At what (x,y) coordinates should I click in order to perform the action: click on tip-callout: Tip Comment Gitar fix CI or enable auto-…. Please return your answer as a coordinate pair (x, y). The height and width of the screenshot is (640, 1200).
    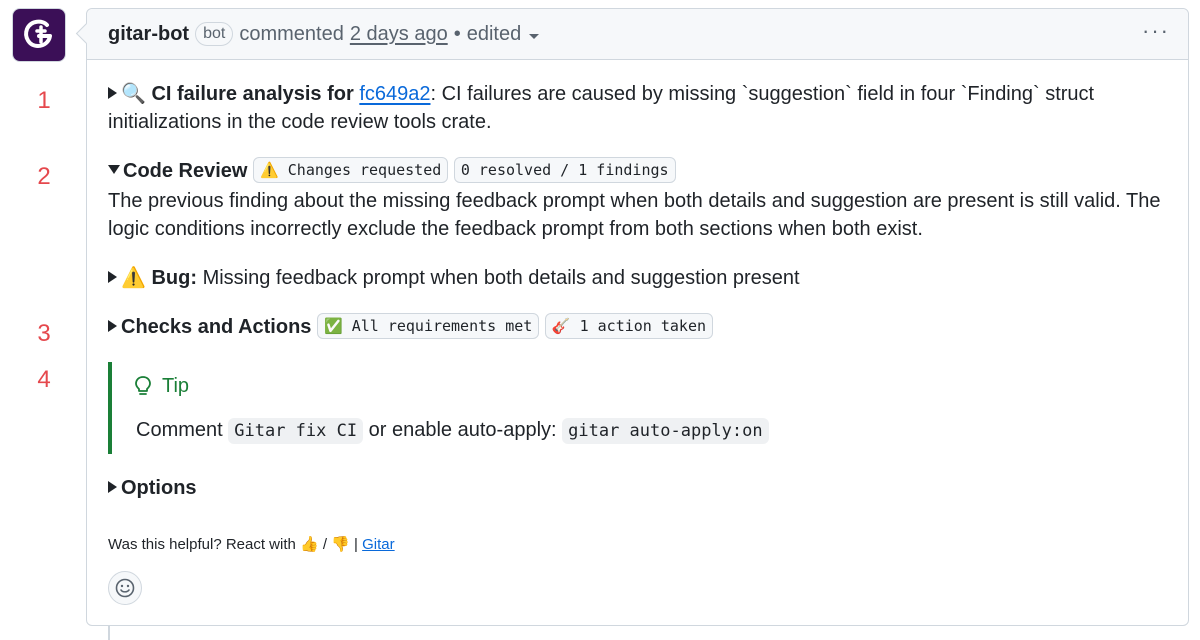
    Looking at the image, I should click on (438, 408).